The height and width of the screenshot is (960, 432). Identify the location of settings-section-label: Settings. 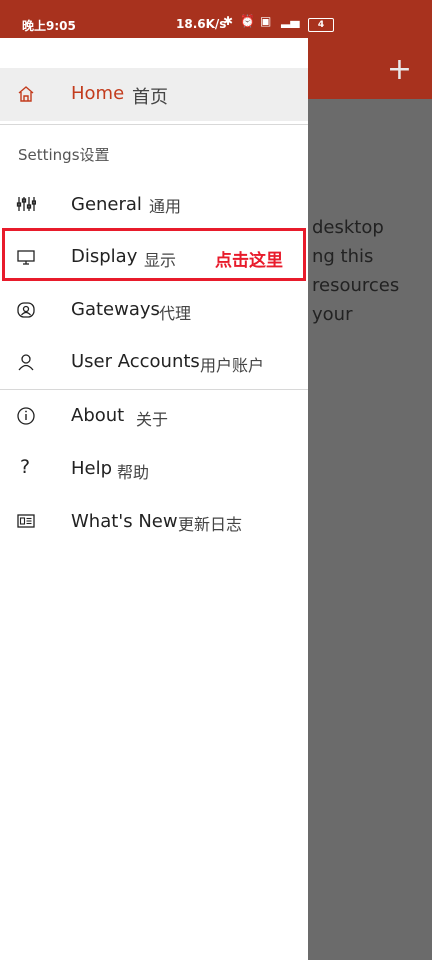
(49, 155).